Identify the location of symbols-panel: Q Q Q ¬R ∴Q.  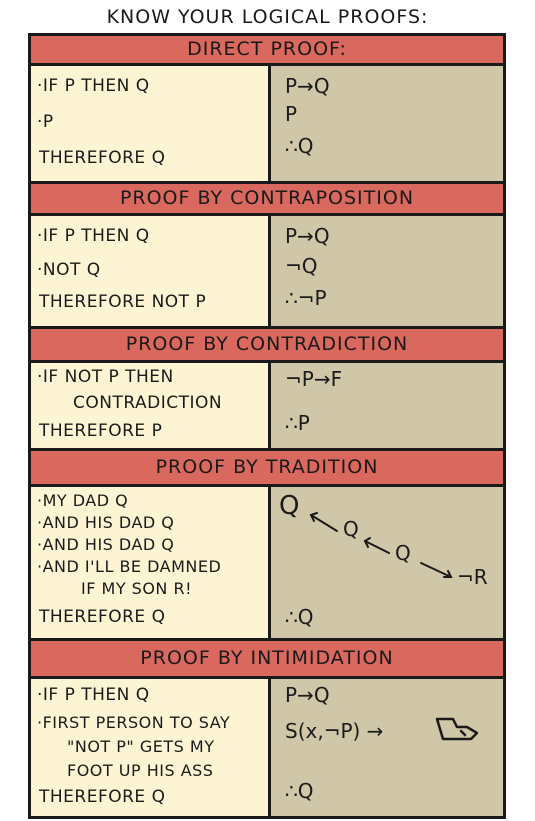
(387, 562).